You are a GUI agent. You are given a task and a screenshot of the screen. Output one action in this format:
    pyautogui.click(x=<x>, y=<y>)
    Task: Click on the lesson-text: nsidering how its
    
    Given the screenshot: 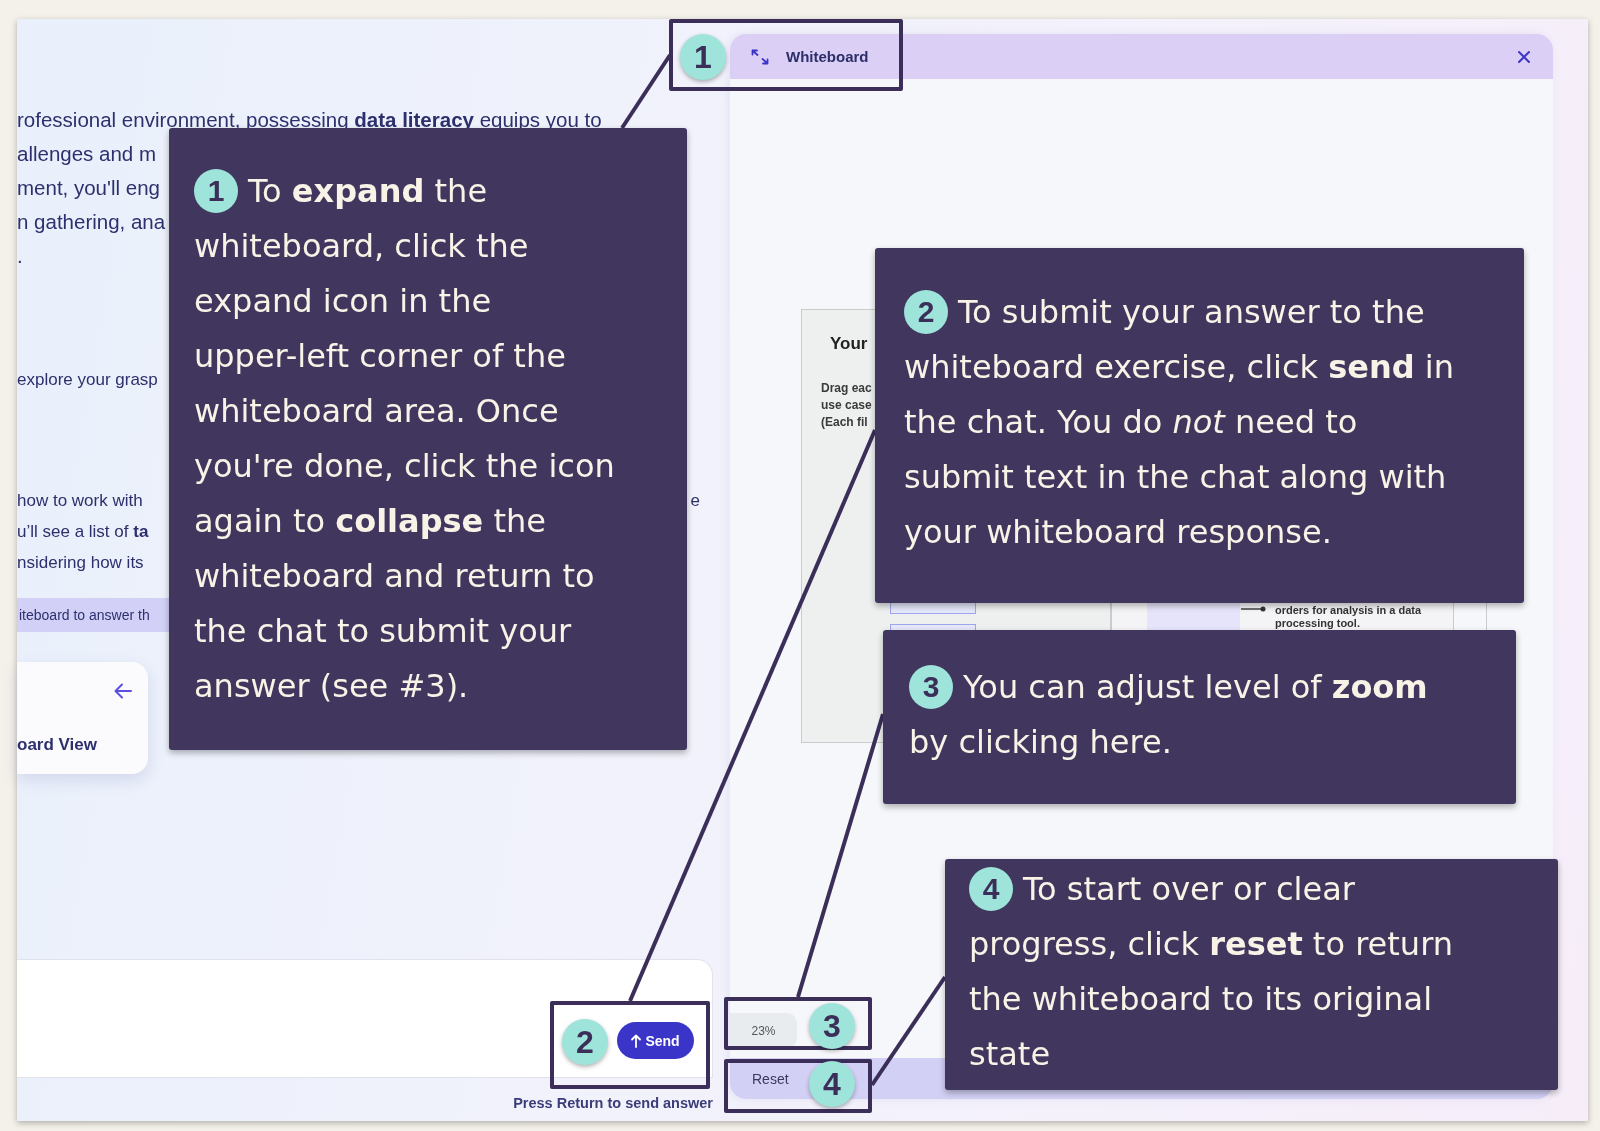 What is the action you would take?
    pyautogui.click(x=80, y=562)
    